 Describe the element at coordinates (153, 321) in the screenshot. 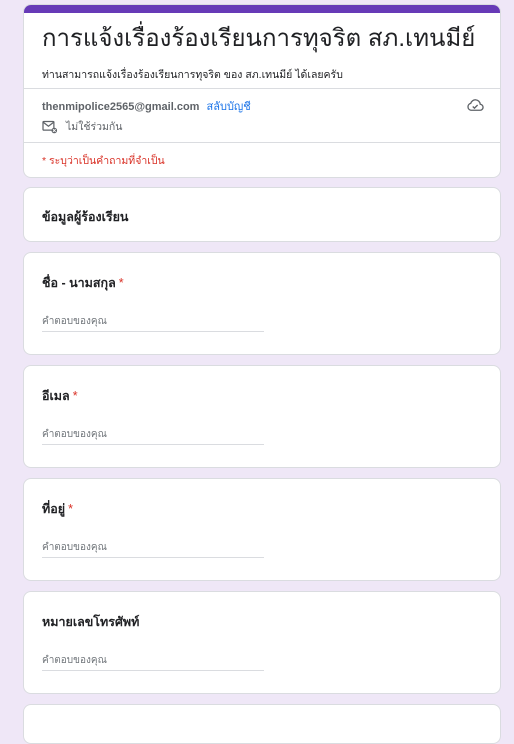

I see `name-answer-input` at that location.